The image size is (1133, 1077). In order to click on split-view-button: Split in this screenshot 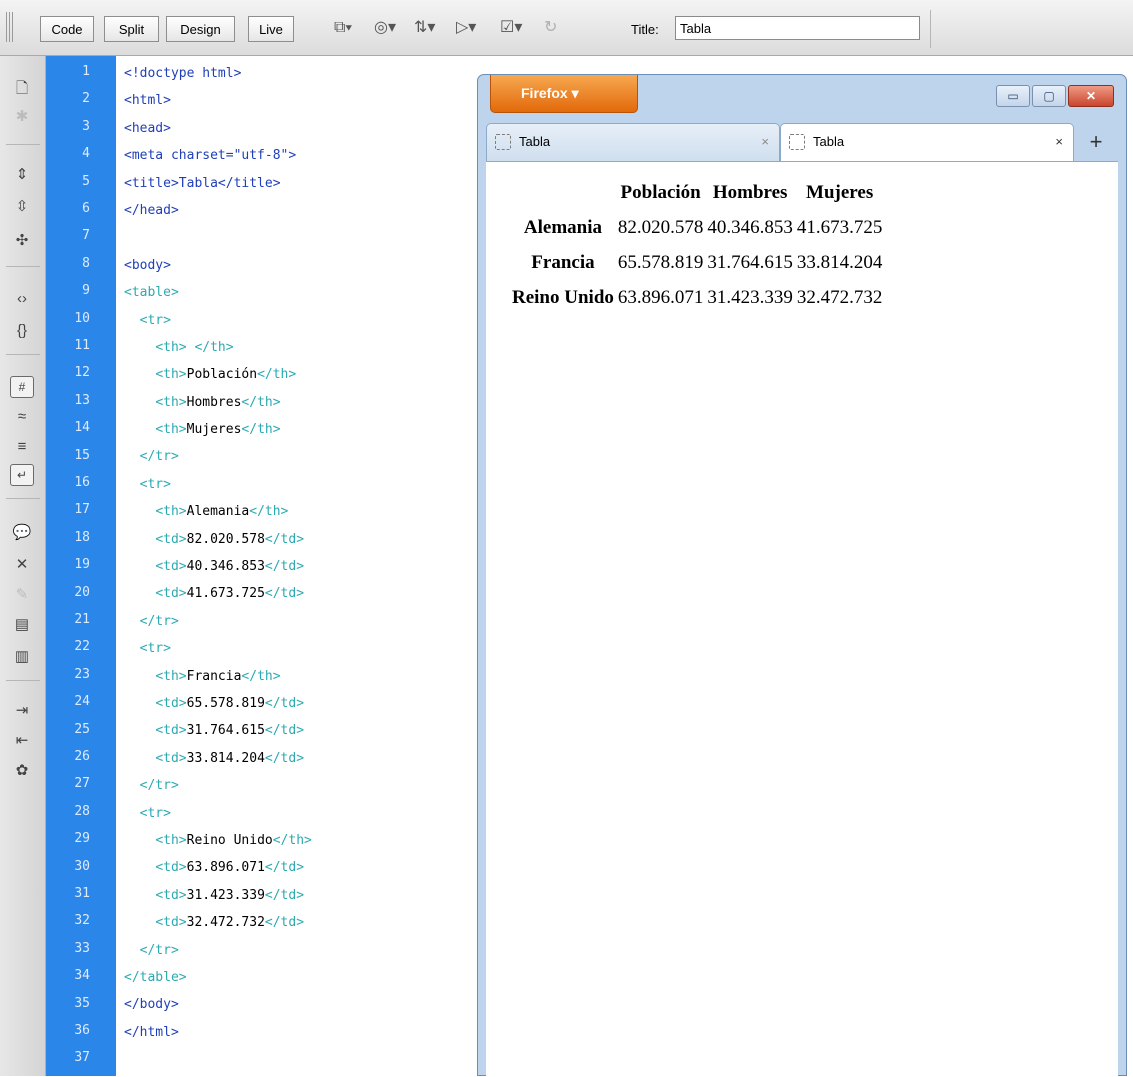, I will do `click(131, 29)`.